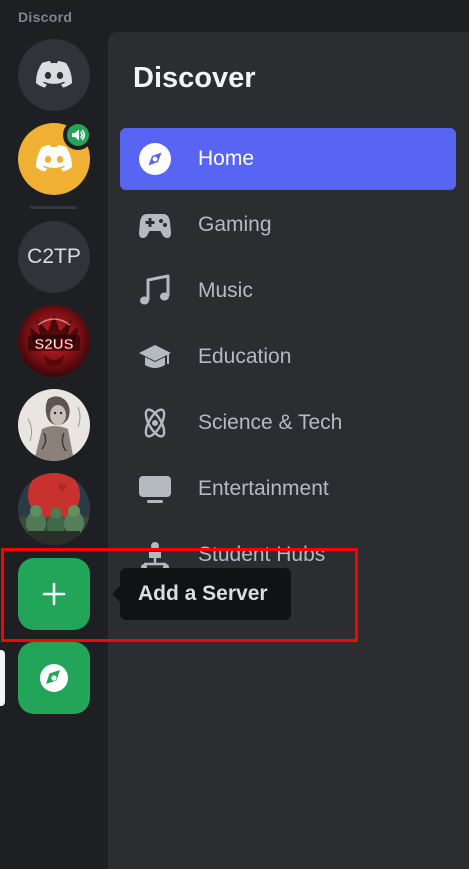 The height and width of the screenshot is (869, 469). I want to click on tooltip-arrow, so click(116, 594).